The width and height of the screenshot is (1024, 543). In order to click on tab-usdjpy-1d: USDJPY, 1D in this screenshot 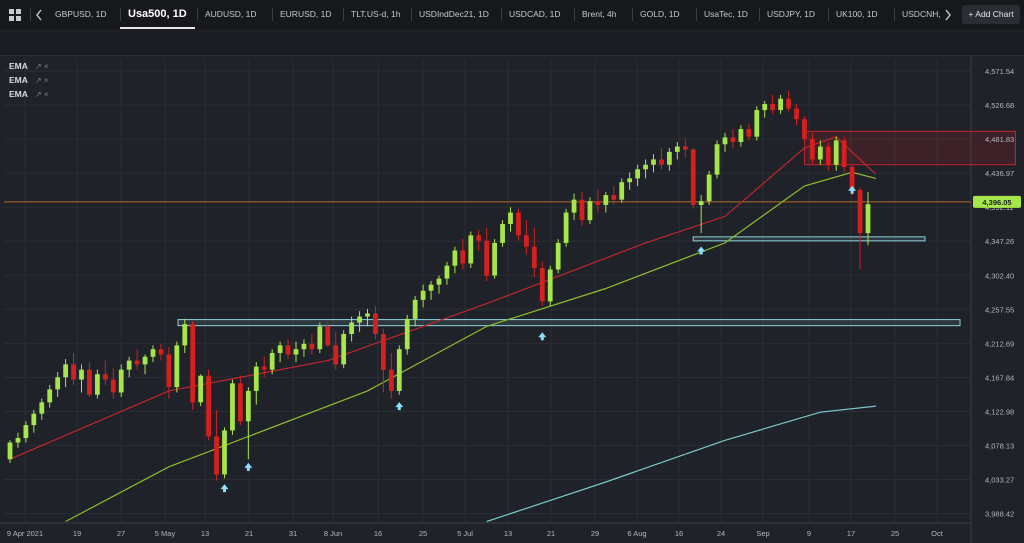, I will do `click(791, 14)`.